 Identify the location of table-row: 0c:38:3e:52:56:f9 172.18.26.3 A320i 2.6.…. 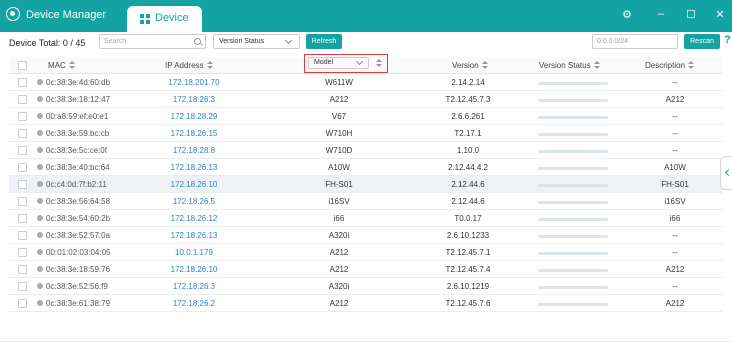
(365, 286).